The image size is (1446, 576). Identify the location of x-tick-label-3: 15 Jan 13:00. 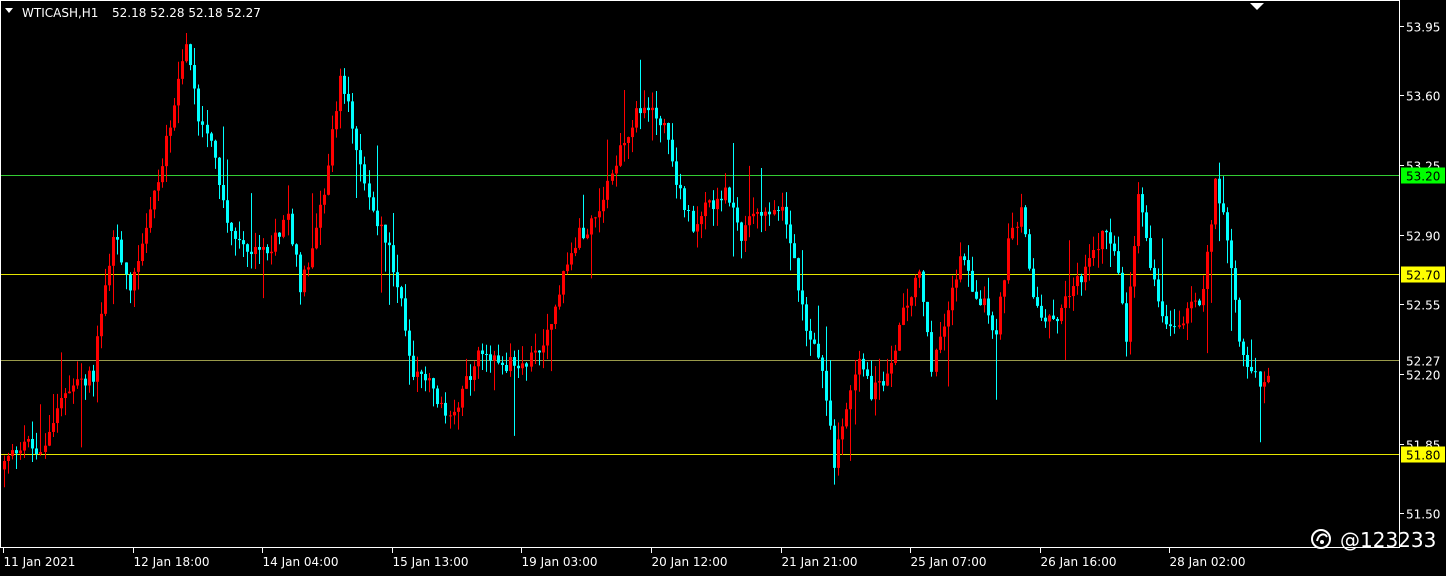
(431, 562).